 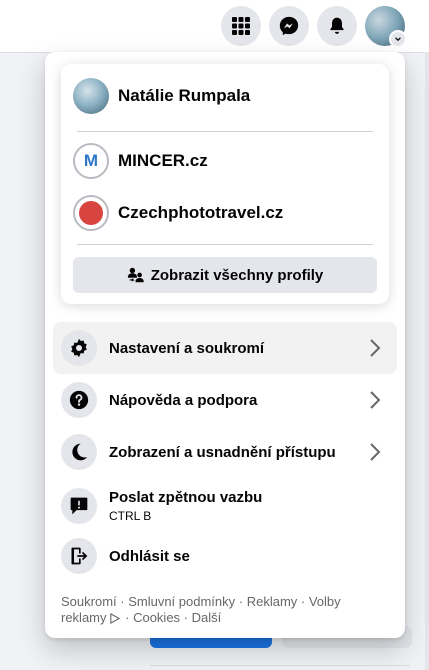 I want to click on menu-item-give-feedback: Poslat zpětnou vazbu CTRL B, so click(x=225, y=506).